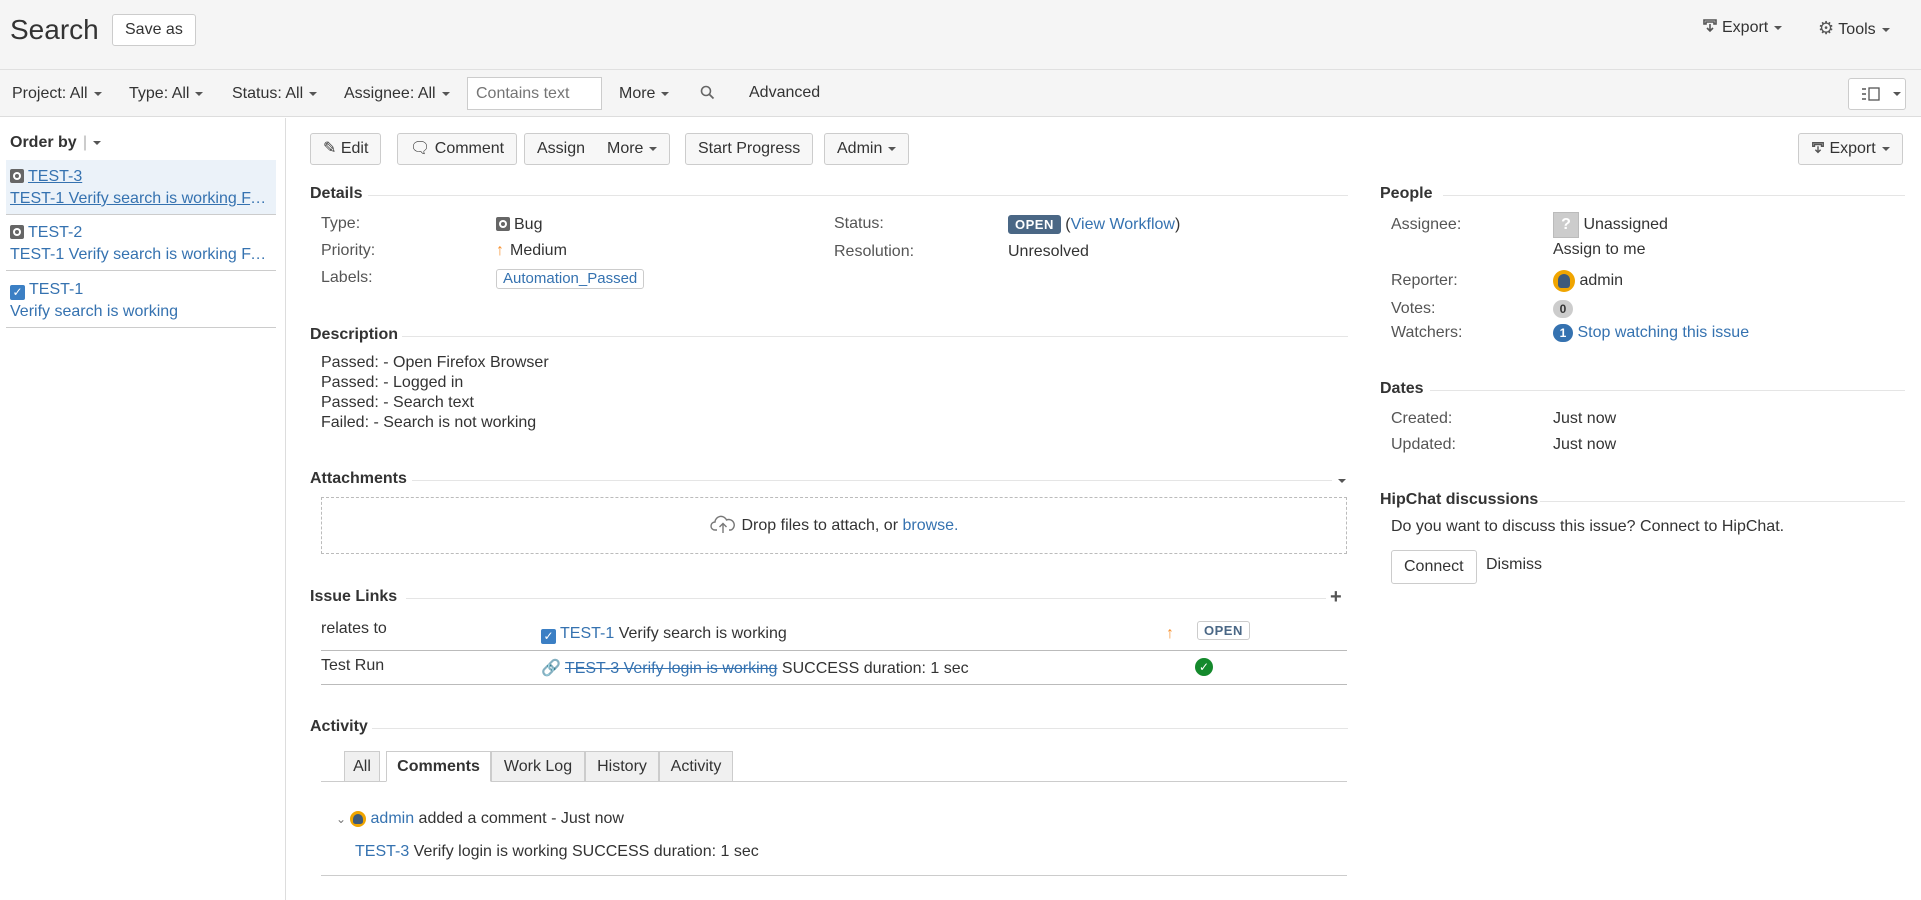 Image resolution: width=1921 pixels, height=900 pixels. What do you see at coordinates (1123, 224) in the screenshot?
I see `view-workflow-link: View Workflow` at bounding box center [1123, 224].